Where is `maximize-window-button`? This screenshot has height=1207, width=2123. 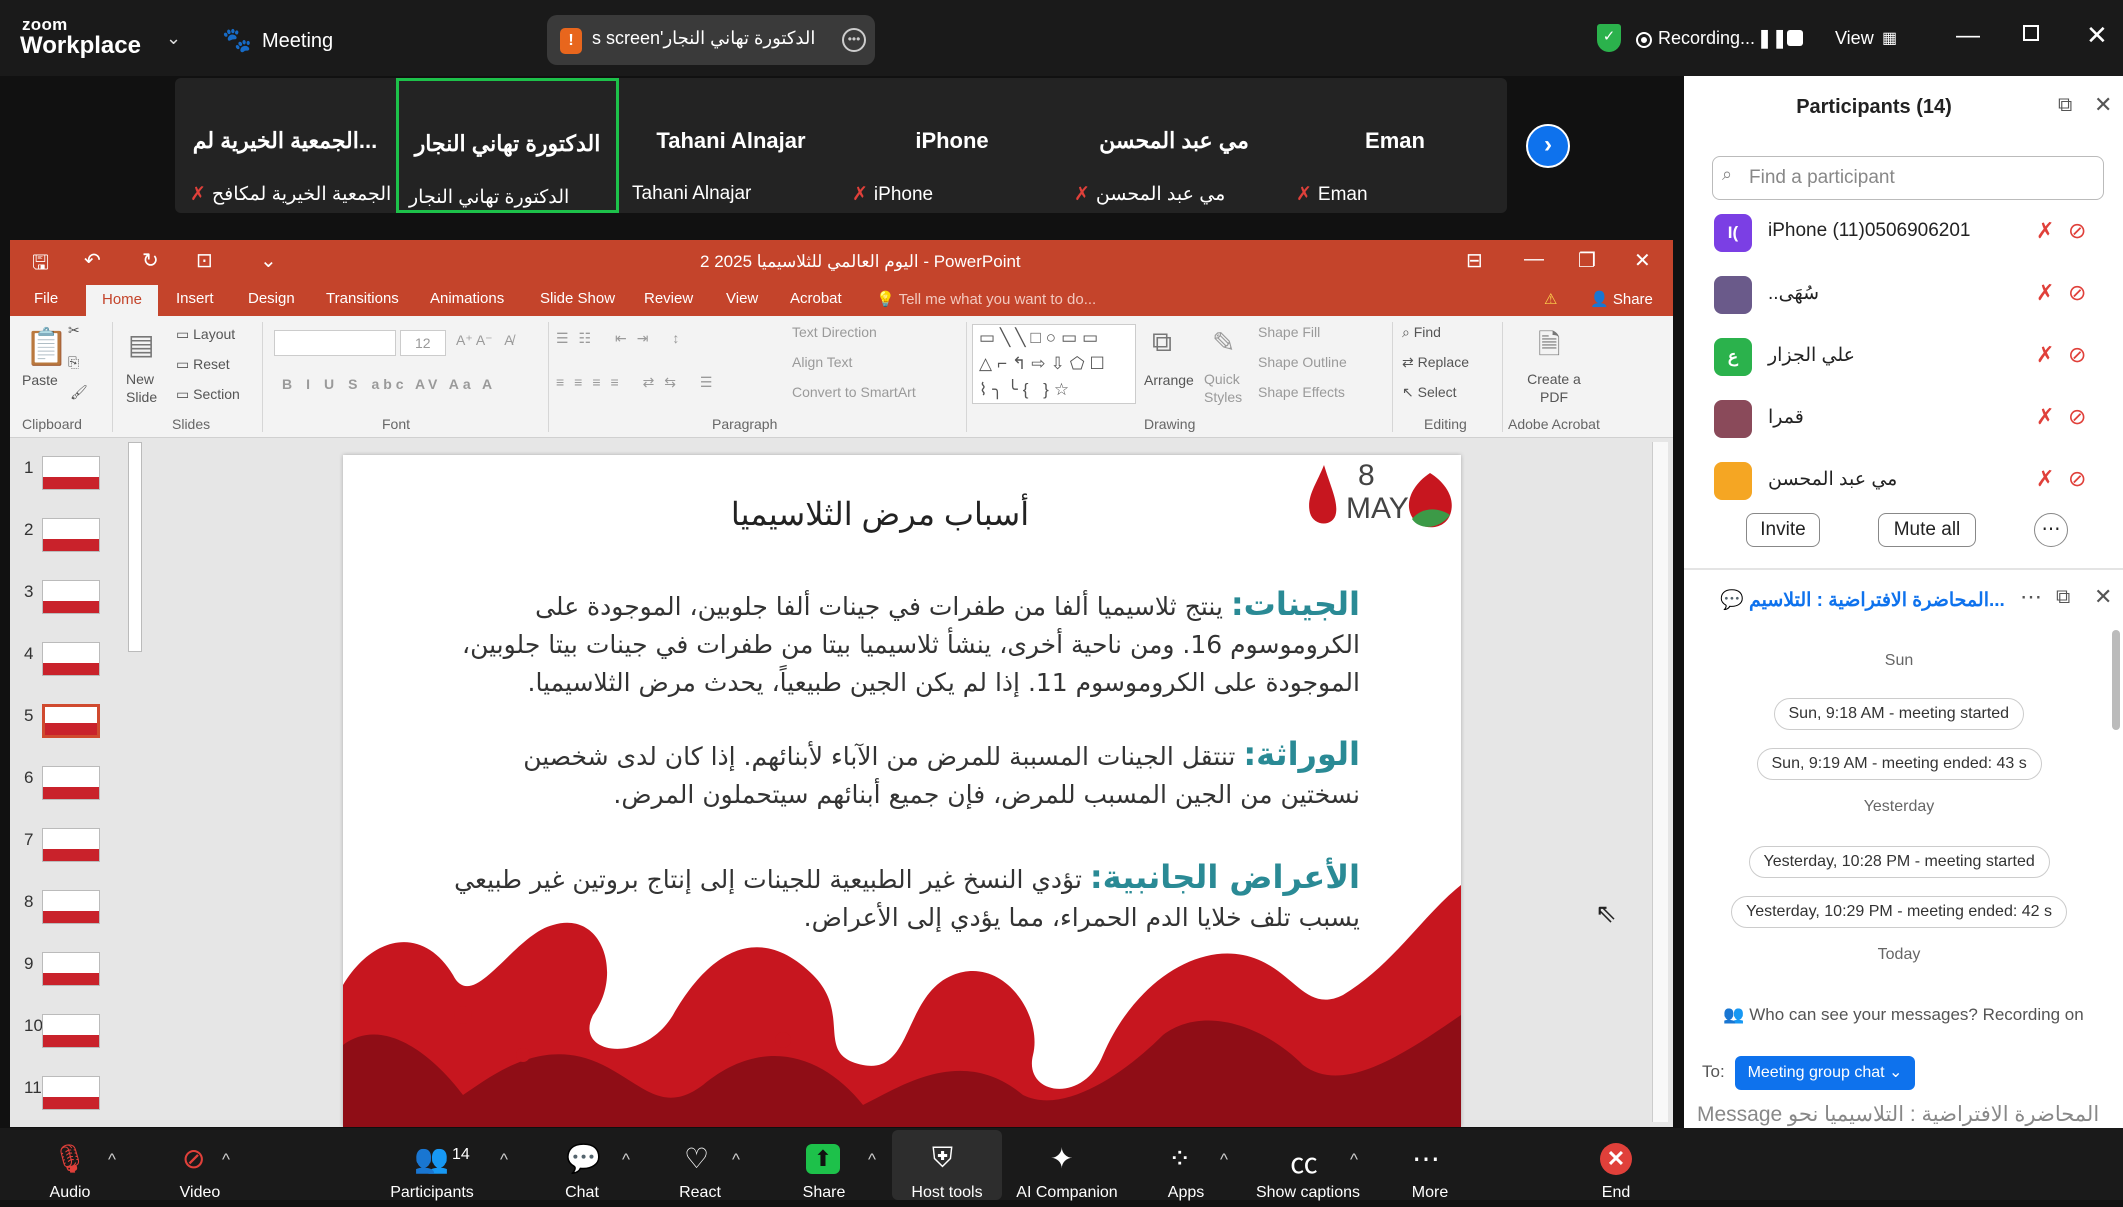 maximize-window-button is located at coordinates (2031, 33).